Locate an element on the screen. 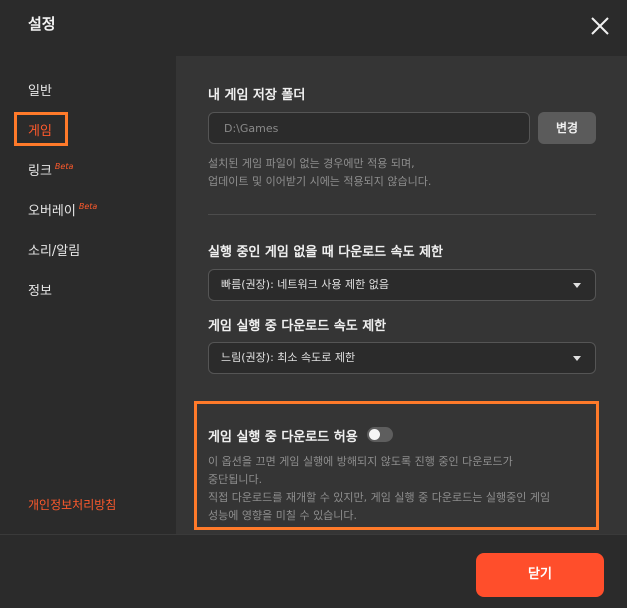  sidebar-item-label: 소리/알림 is located at coordinates (54, 251).